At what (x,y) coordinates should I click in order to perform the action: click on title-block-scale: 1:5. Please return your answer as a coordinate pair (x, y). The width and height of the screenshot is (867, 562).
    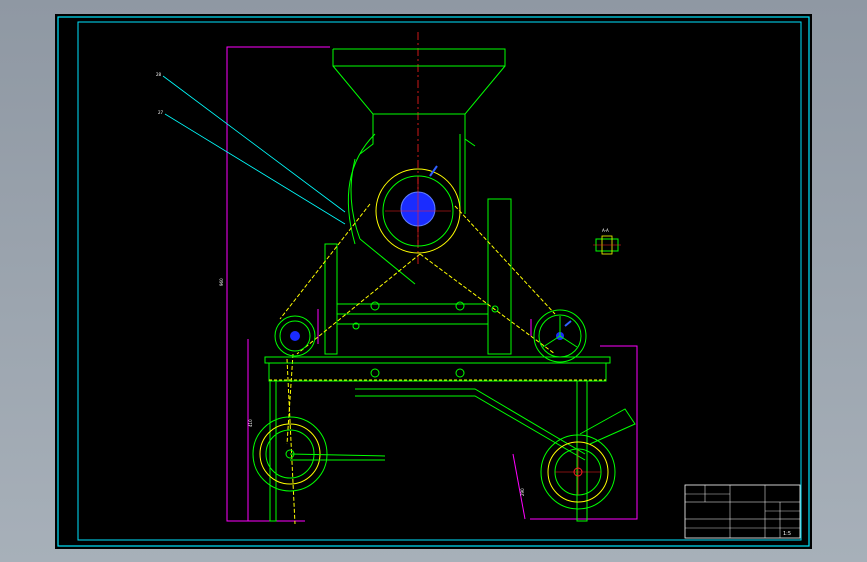
    Looking at the image, I should click on (787, 534).